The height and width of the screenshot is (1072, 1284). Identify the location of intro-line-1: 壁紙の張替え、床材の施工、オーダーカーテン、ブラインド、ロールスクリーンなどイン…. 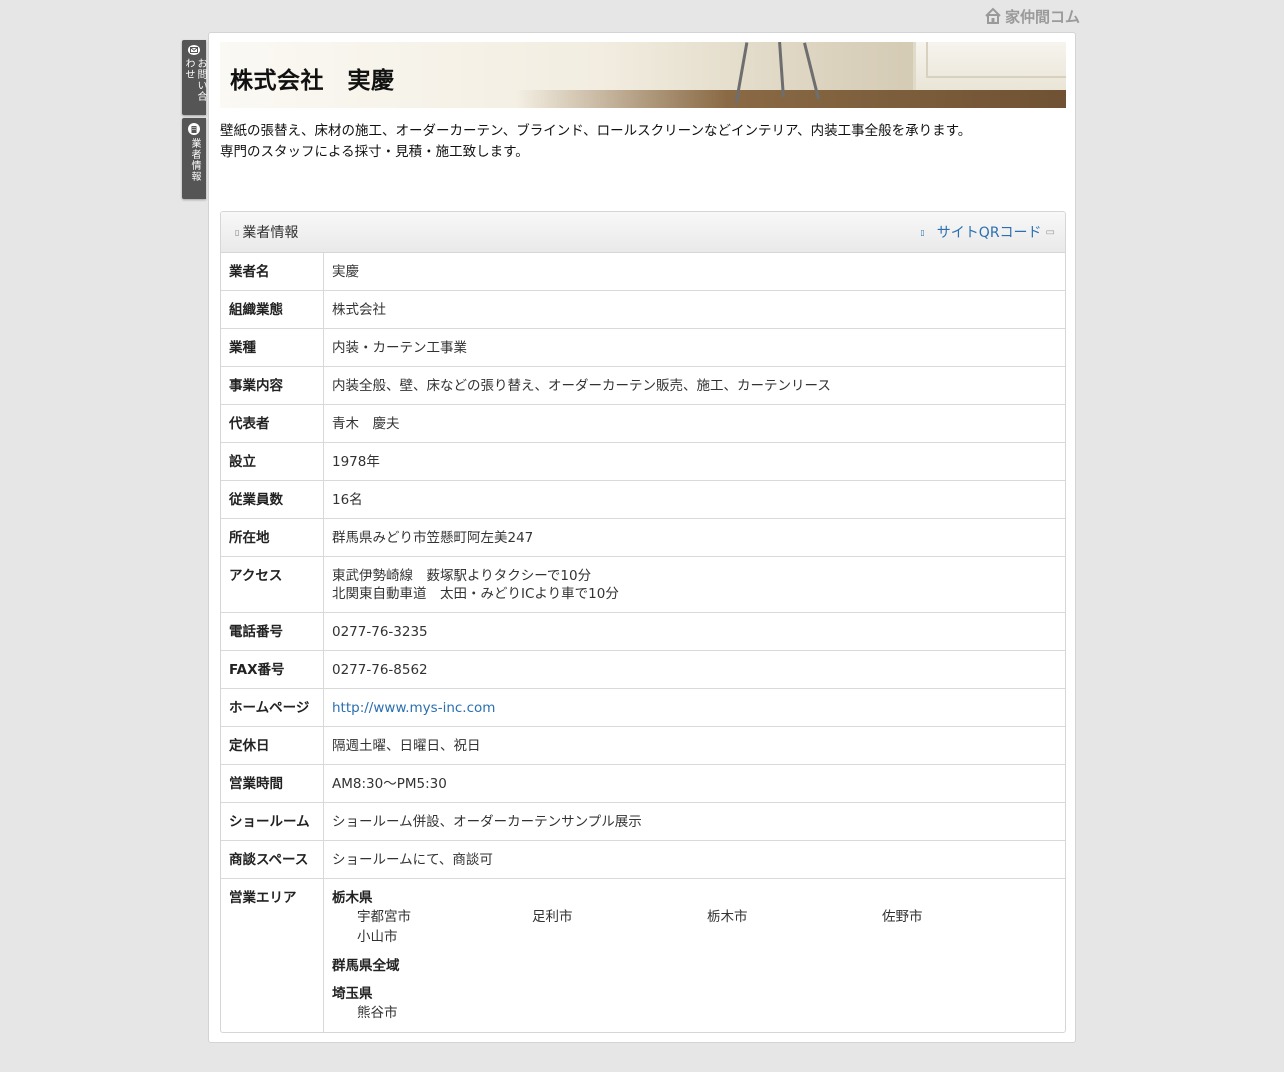
(596, 131).